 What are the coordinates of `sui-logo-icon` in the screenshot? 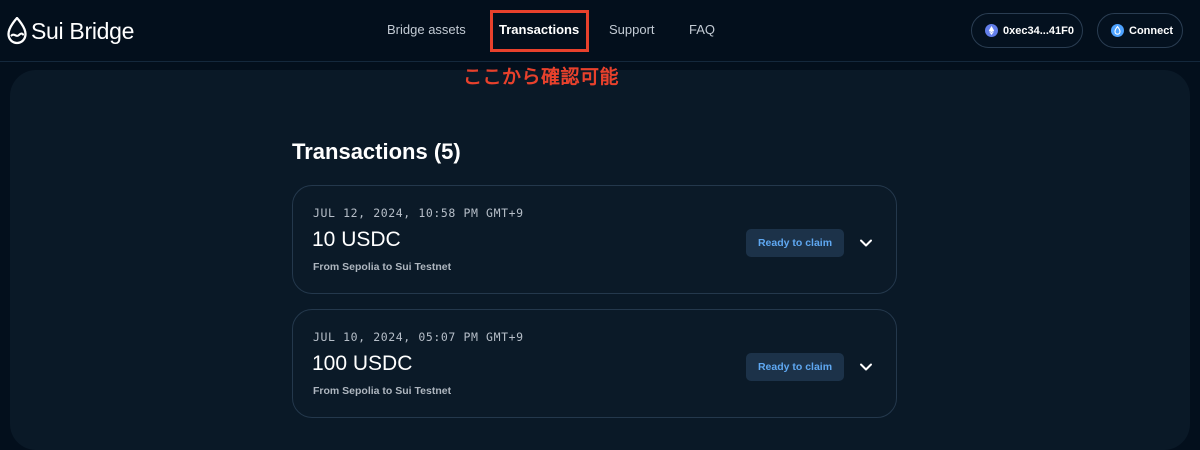 It's located at (17, 31).